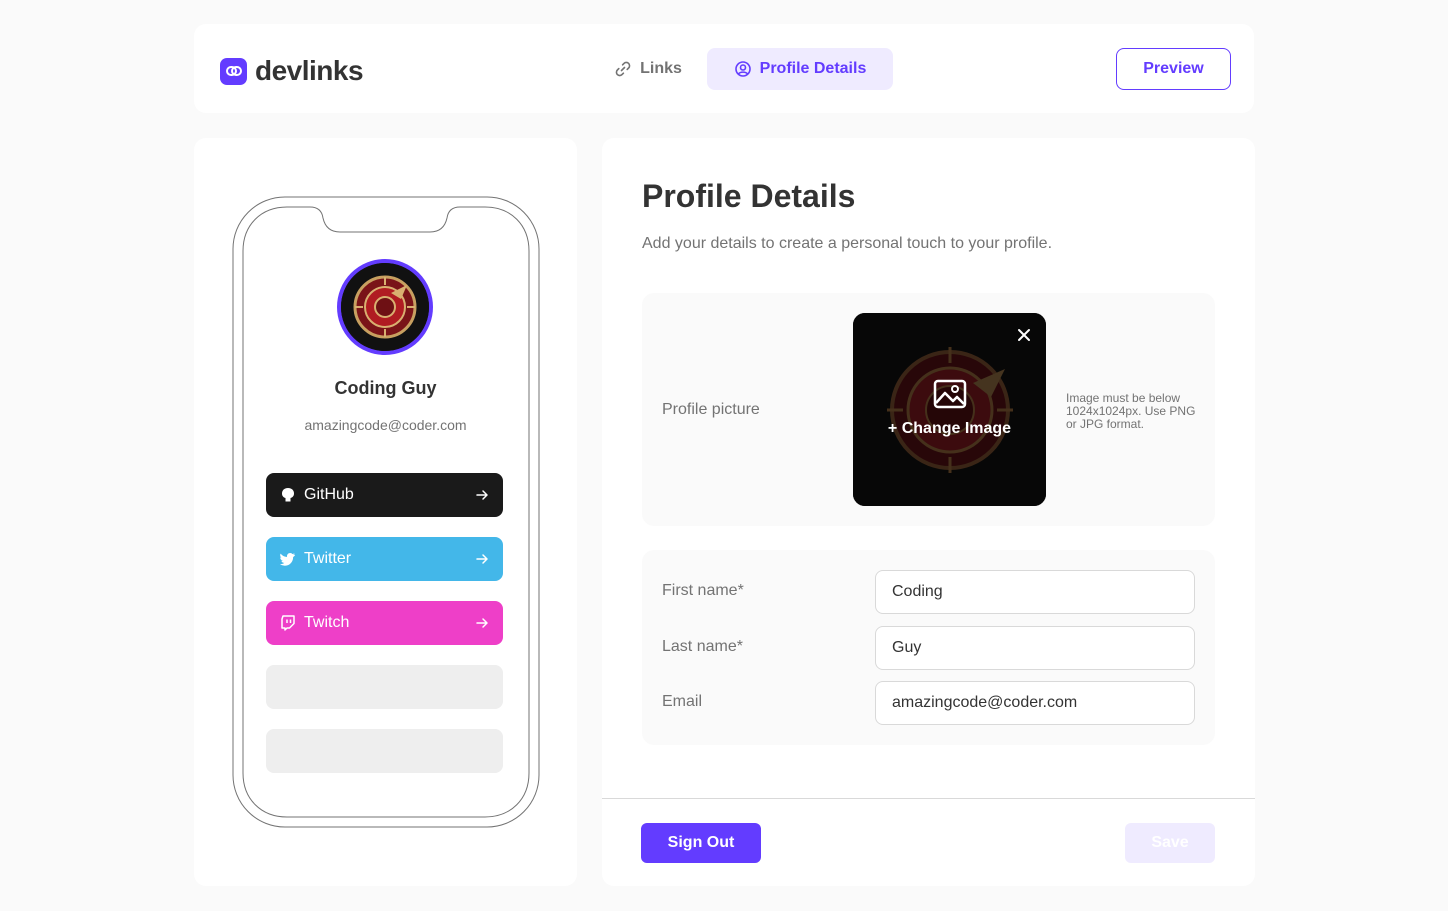 This screenshot has height=911, width=1448. I want to click on email-label: Email, so click(682, 701).